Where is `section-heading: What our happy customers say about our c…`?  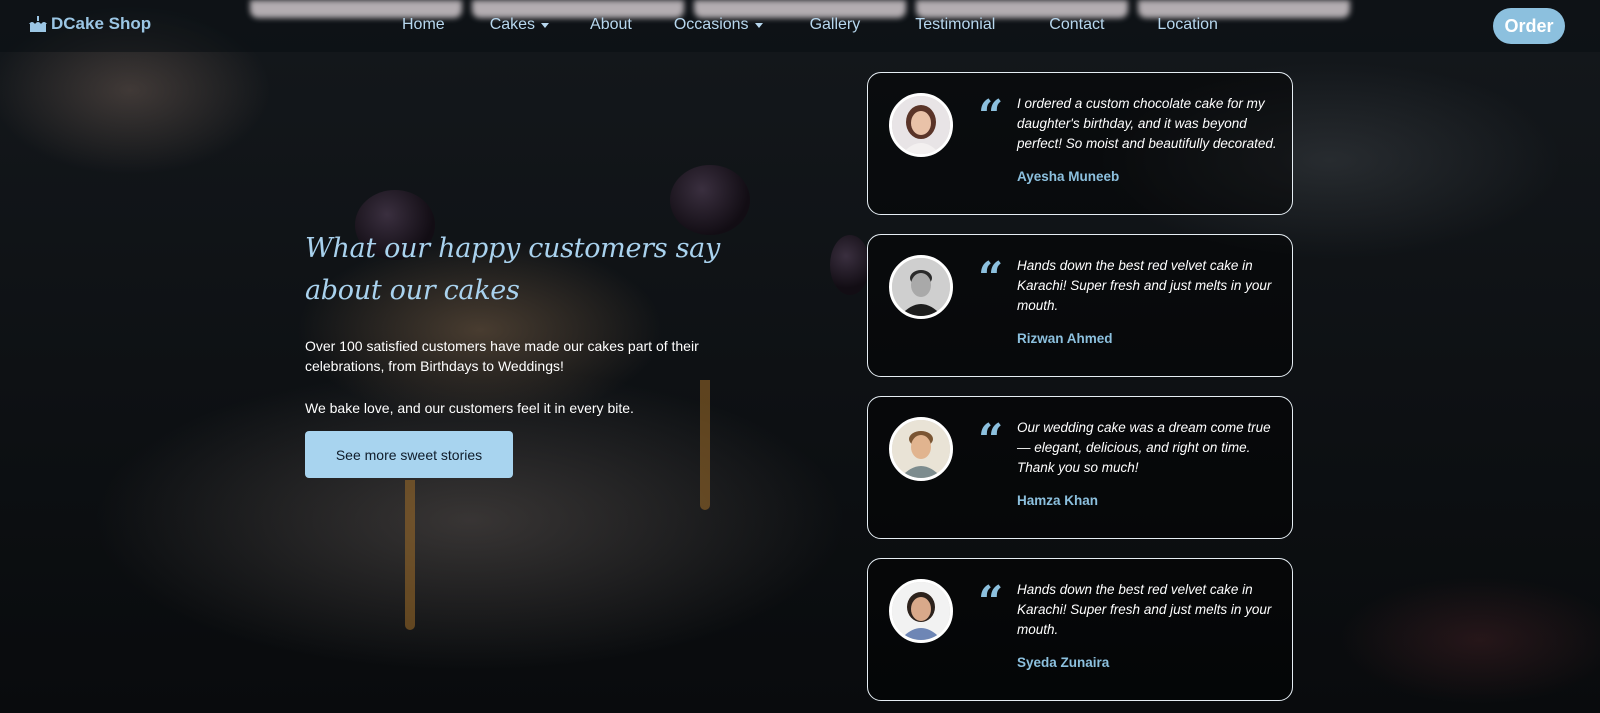 section-heading: What our happy customers say about our c… is located at coordinates (512, 269).